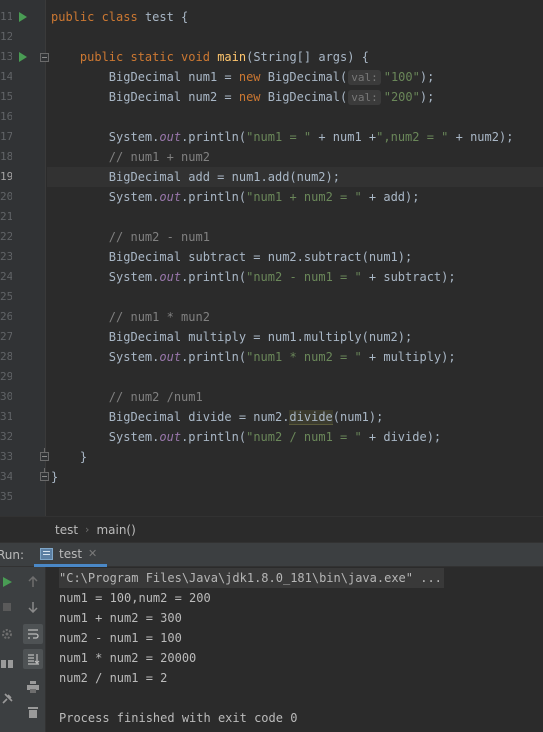  What do you see at coordinates (33, 687) in the screenshot?
I see `print-icon` at bounding box center [33, 687].